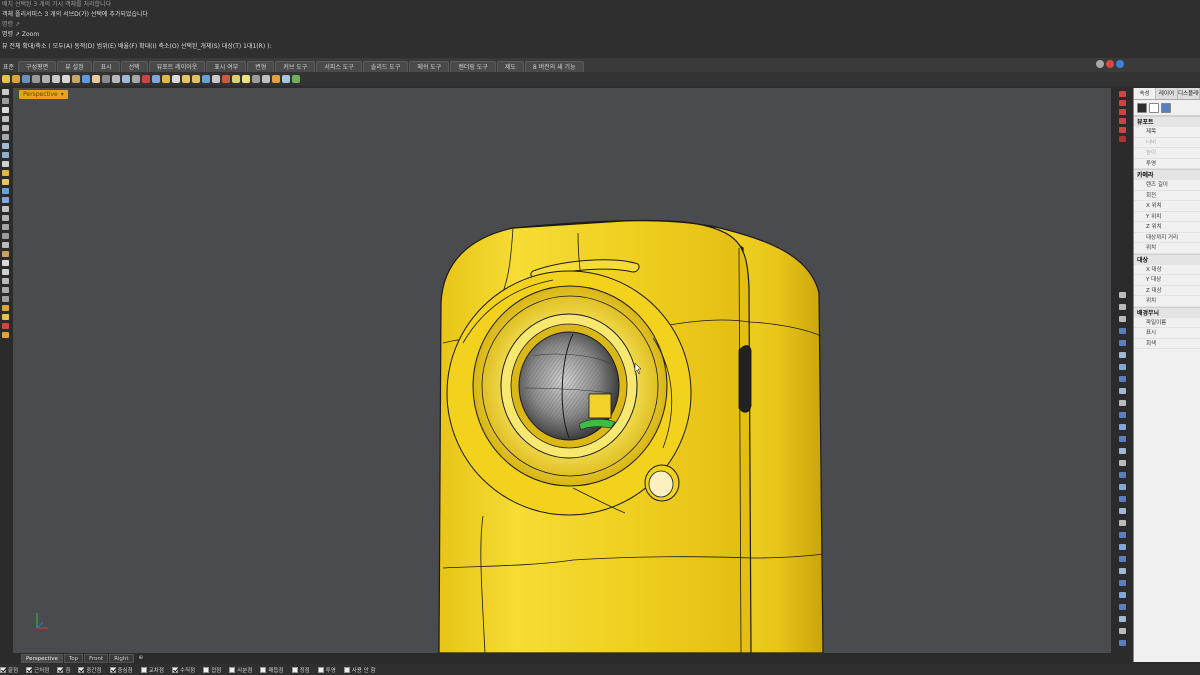  What do you see at coordinates (216, 79) in the screenshot?
I see `object-properties-icon` at bounding box center [216, 79].